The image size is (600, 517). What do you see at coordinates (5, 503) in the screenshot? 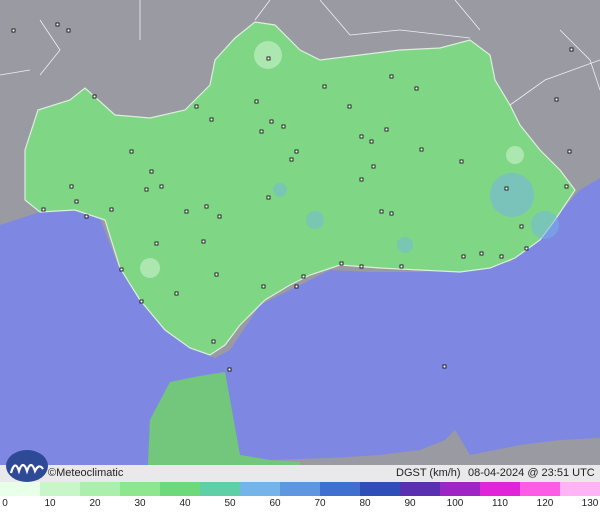
I see `legend-tick-label: 0` at bounding box center [5, 503].